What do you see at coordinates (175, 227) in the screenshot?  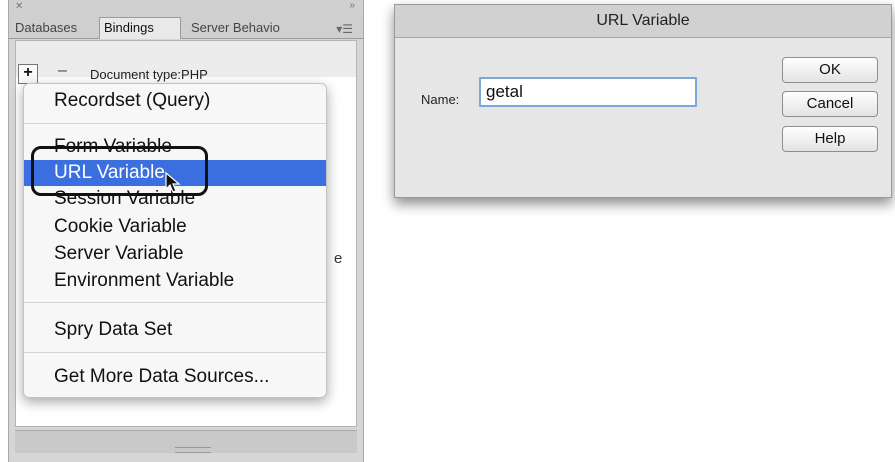 I see `menu-item-cookie-variable: Cookie Variable` at bounding box center [175, 227].